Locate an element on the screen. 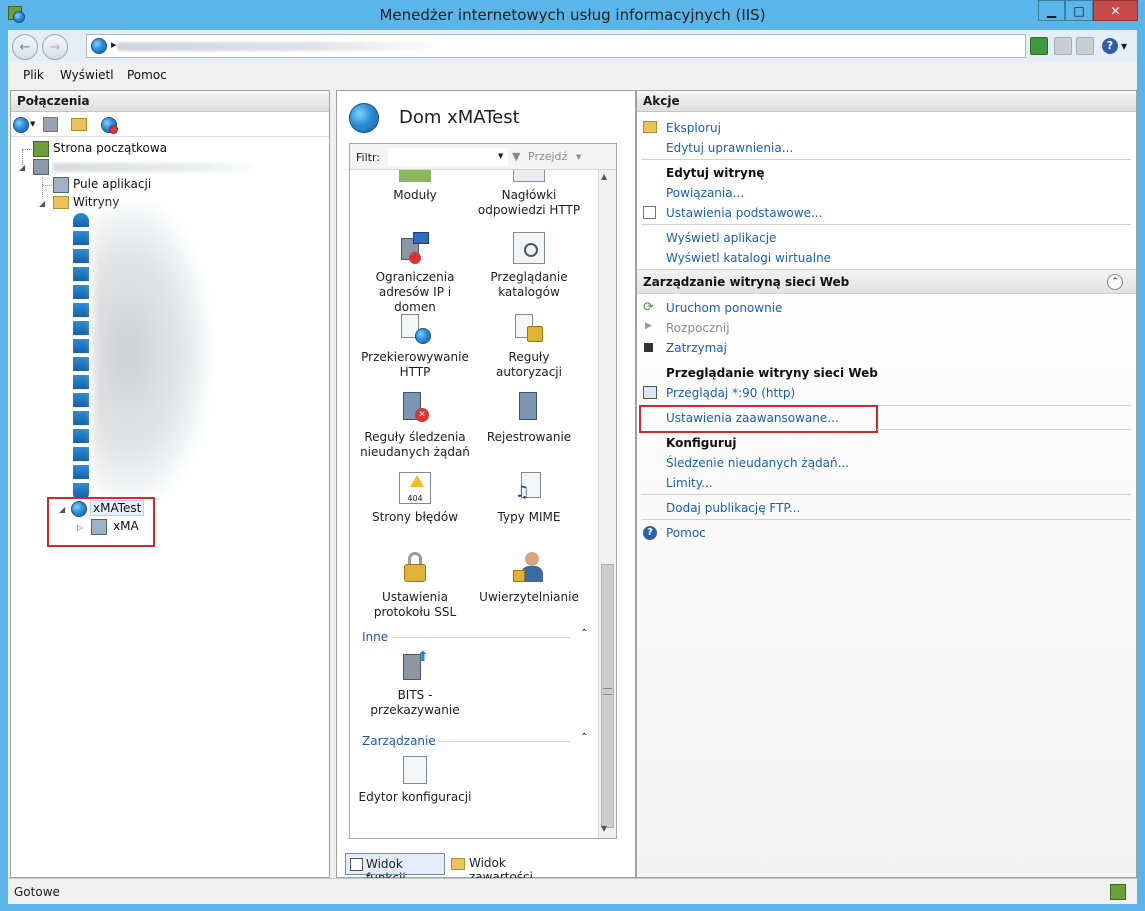 This screenshot has height=911, width=1145. minimize-button: ▁ is located at coordinates (1051, 10).